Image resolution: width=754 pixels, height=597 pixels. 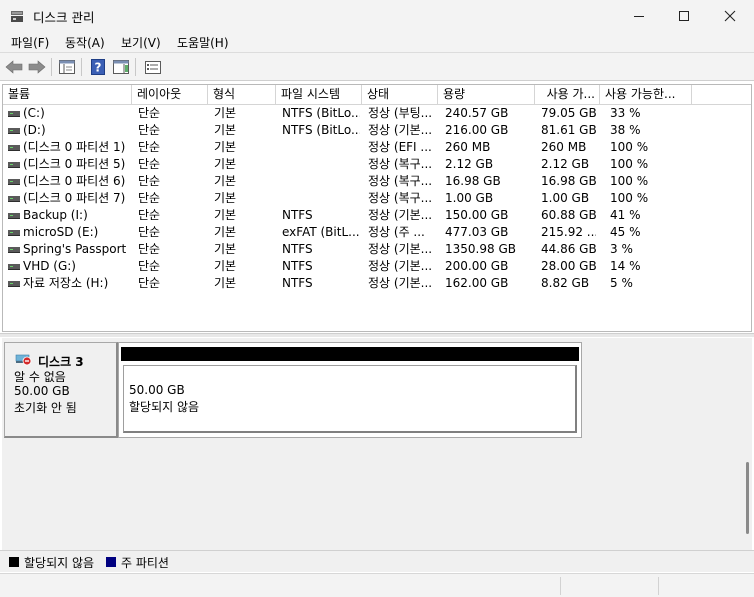 I want to click on scrollbar-thumb, so click(x=747, y=498).